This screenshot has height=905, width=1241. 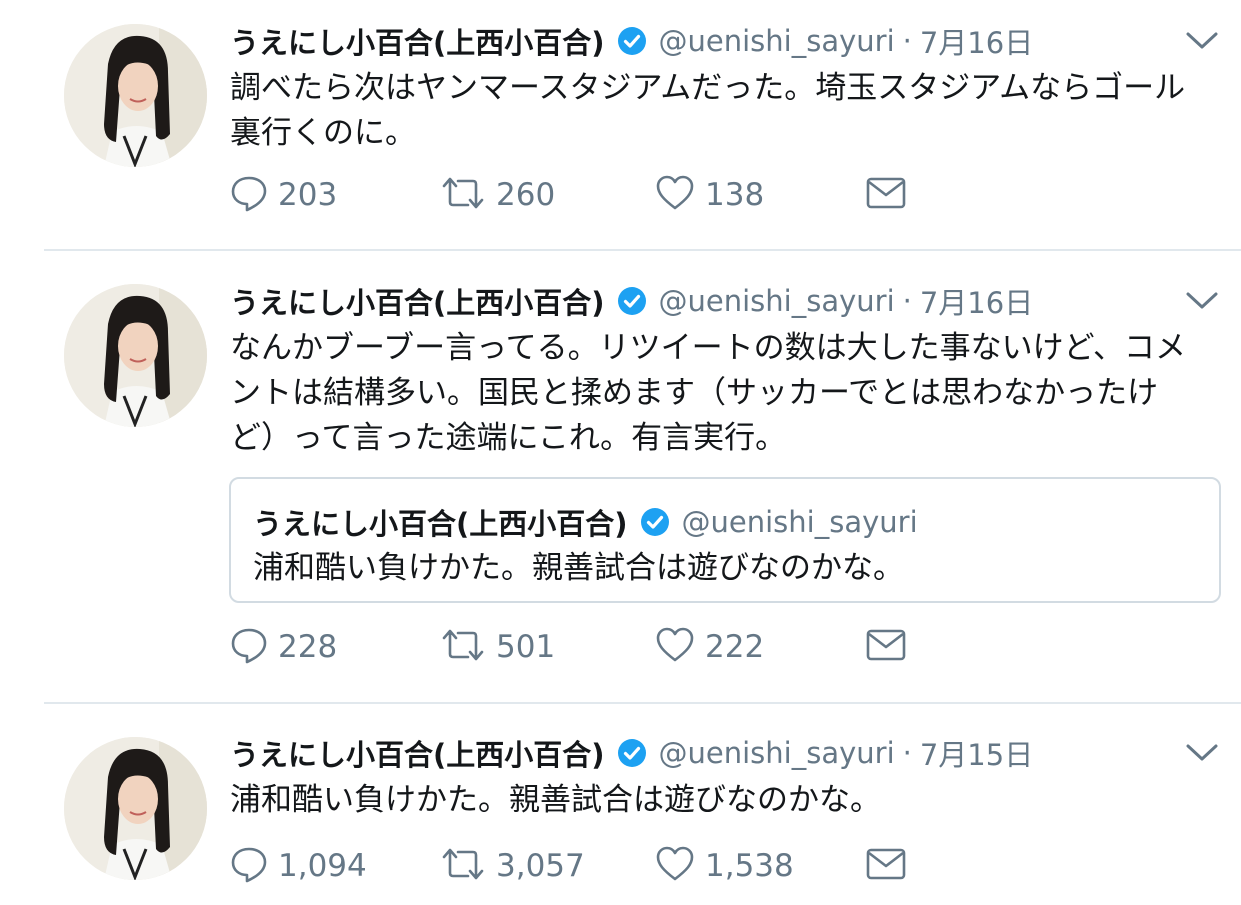 I want to click on like-count: 138, so click(x=735, y=195).